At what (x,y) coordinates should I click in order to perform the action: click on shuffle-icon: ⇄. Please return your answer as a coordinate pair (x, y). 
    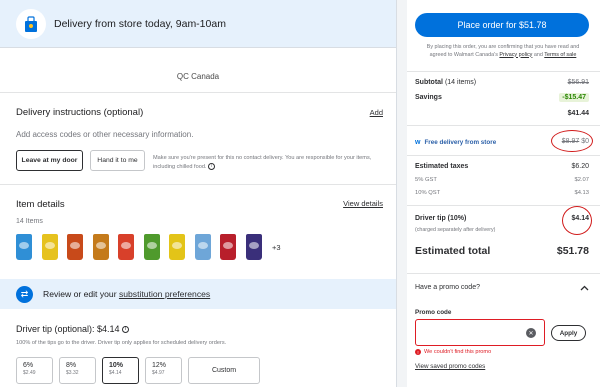
    Looking at the image, I should click on (24, 294).